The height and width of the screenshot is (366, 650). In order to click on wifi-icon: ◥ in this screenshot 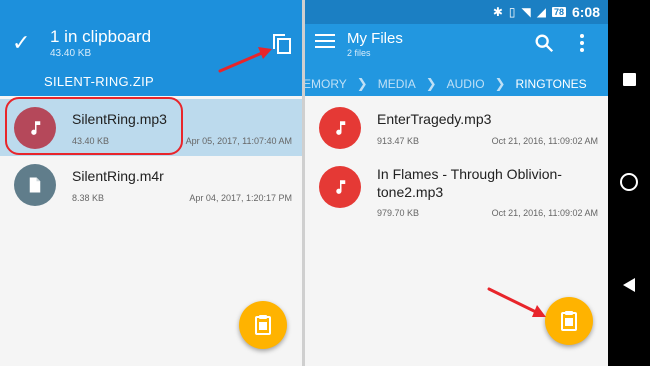, I will do `click(526, 12)`.